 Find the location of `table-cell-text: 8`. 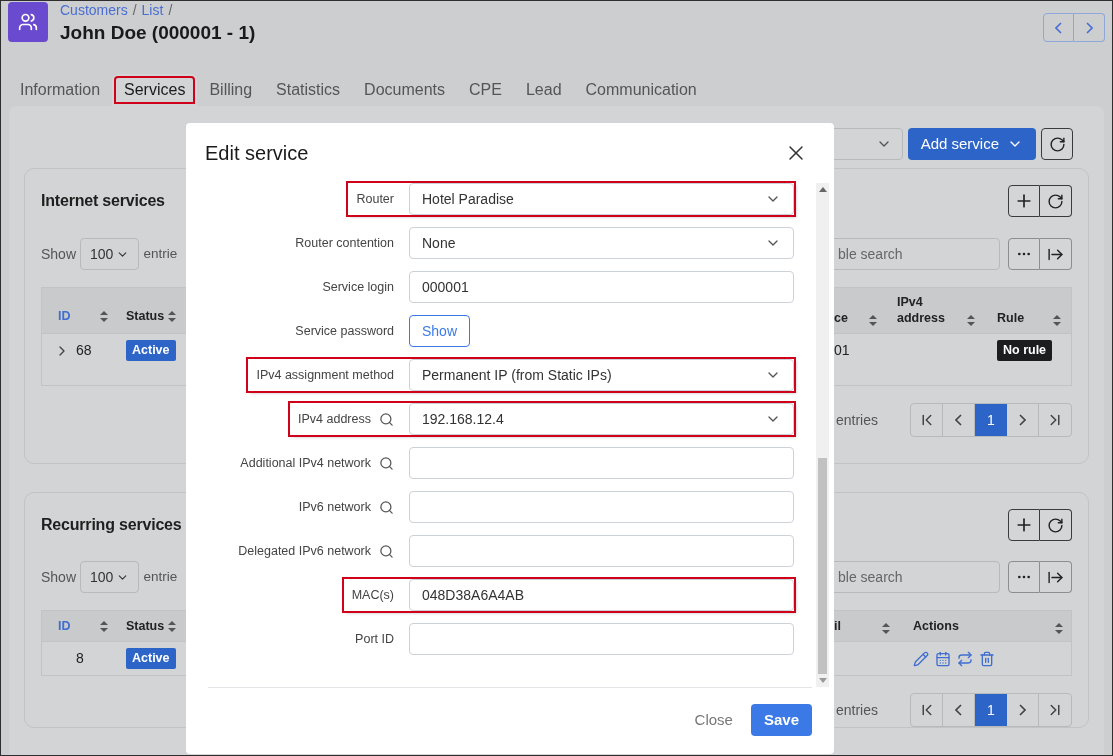

table-cell-text: 8 is located at coordinates (80, 658).